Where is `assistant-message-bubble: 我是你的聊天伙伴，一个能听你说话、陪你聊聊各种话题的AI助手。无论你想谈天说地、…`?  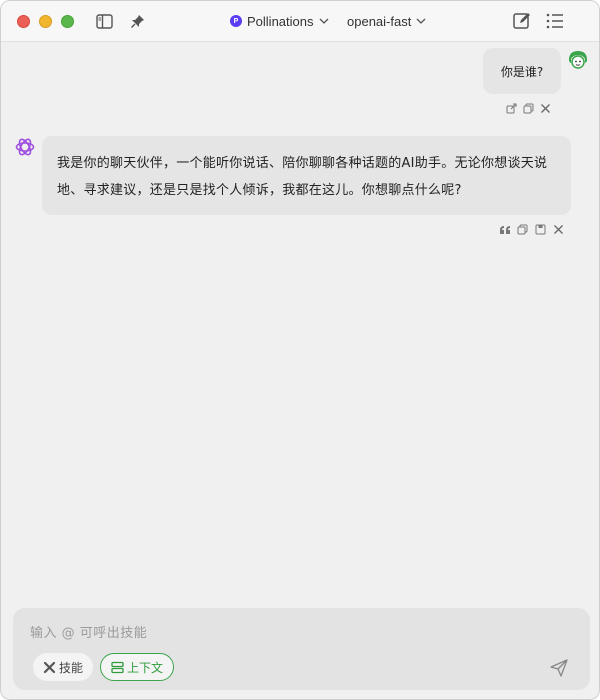 assistant-message-bubble: 我是你的聊天伙伴，一个能听你说话、陪你聊聊各种话题的AI助手。无论你想谈天说地、… is located at coordinates (306, 175).